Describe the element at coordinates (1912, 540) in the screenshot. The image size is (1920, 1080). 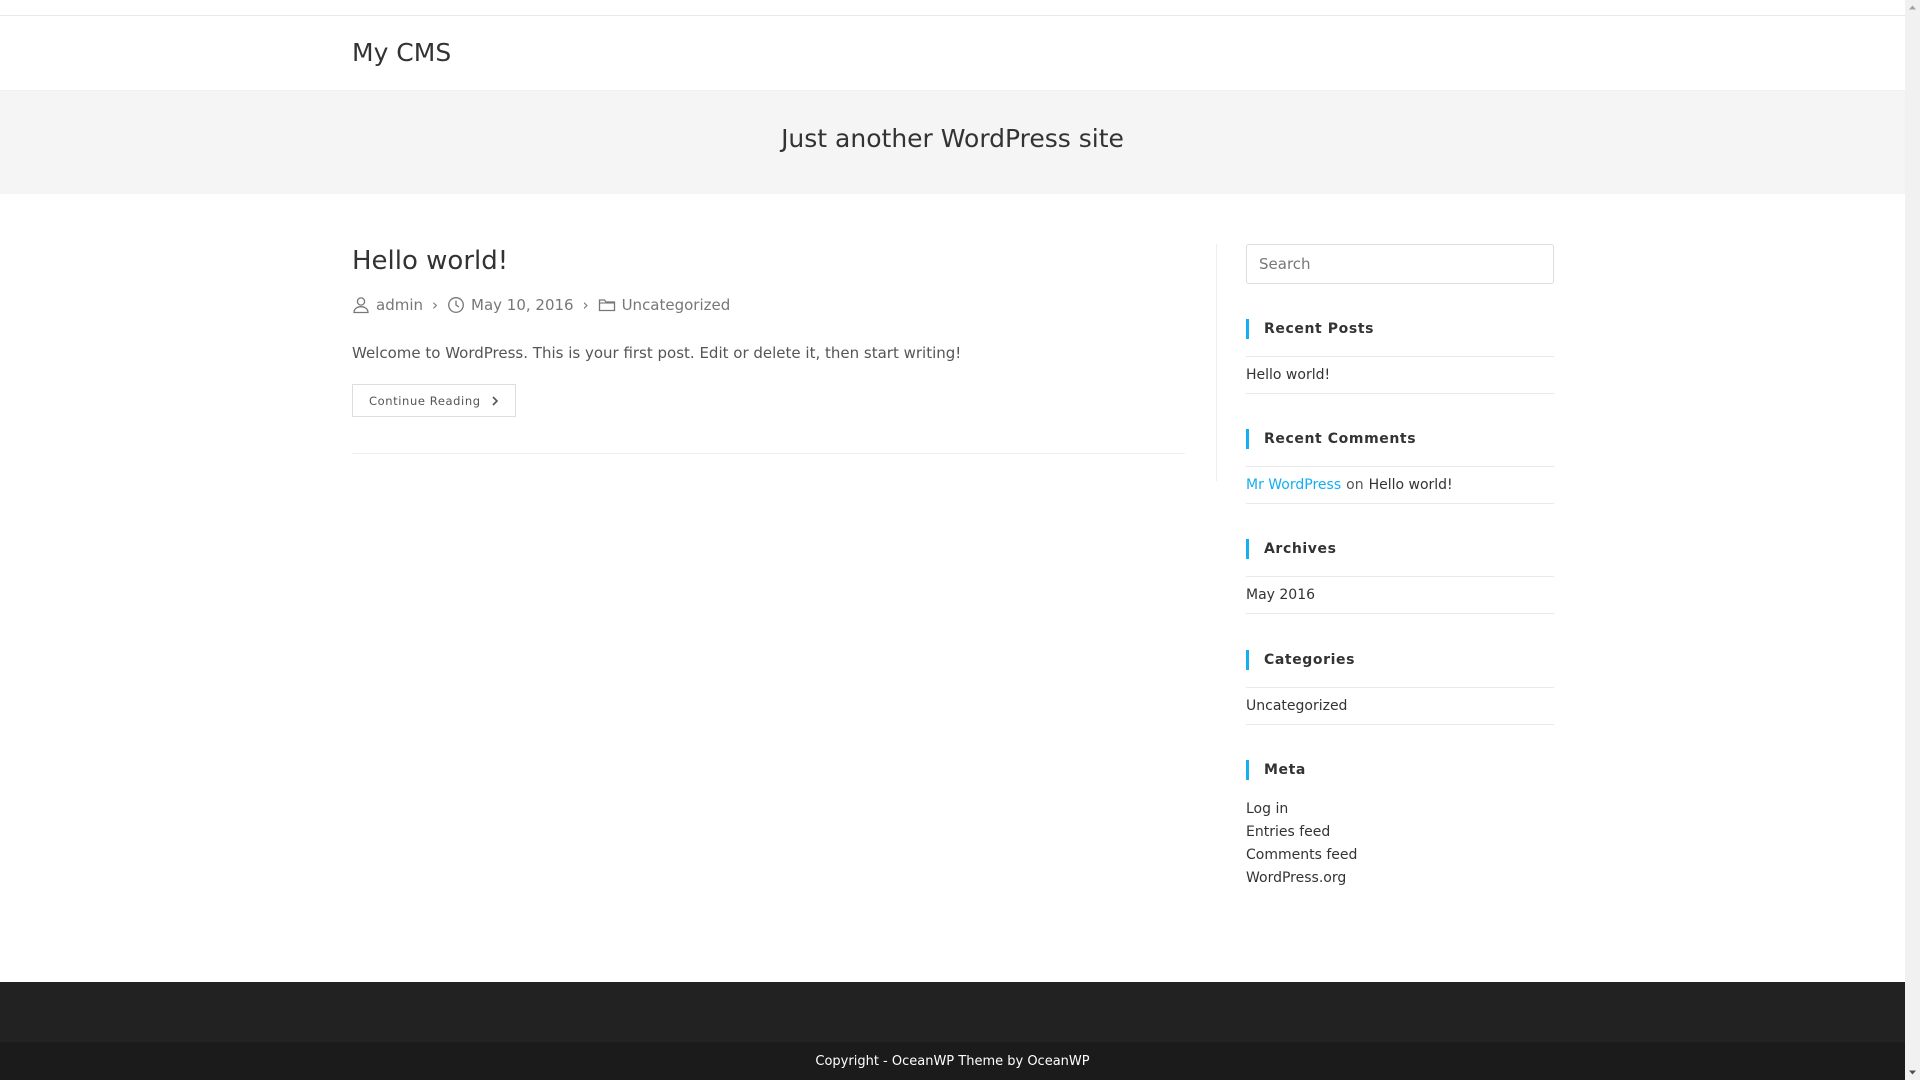
I see `scrollbar` at that location.